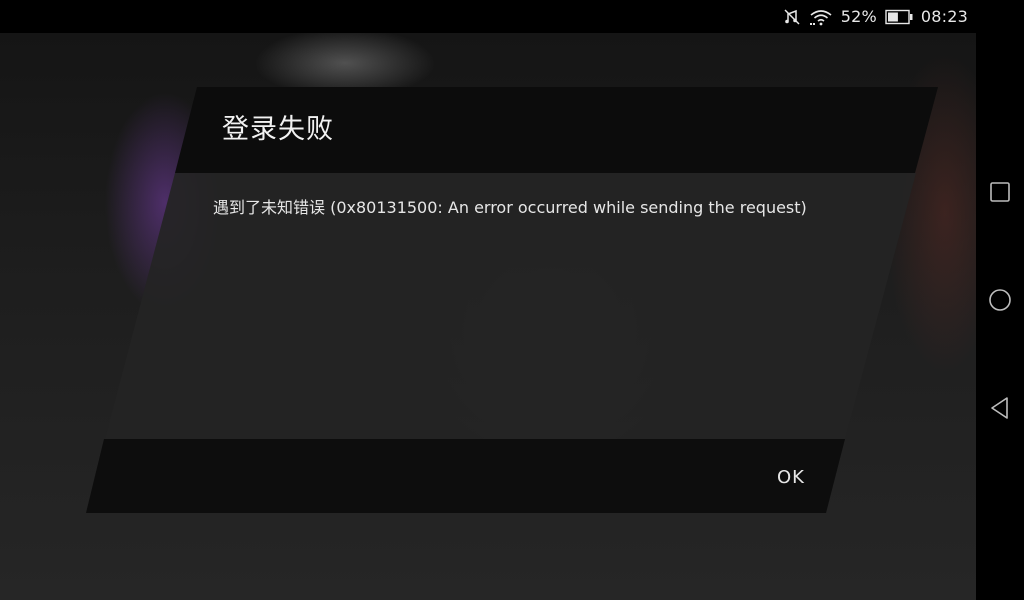 The height and width of the screenshot is (600, 1024). What do you see at coordinates (899, 17) in the screenshot?
I see `battery-icon` at bounding box center [899, 17].